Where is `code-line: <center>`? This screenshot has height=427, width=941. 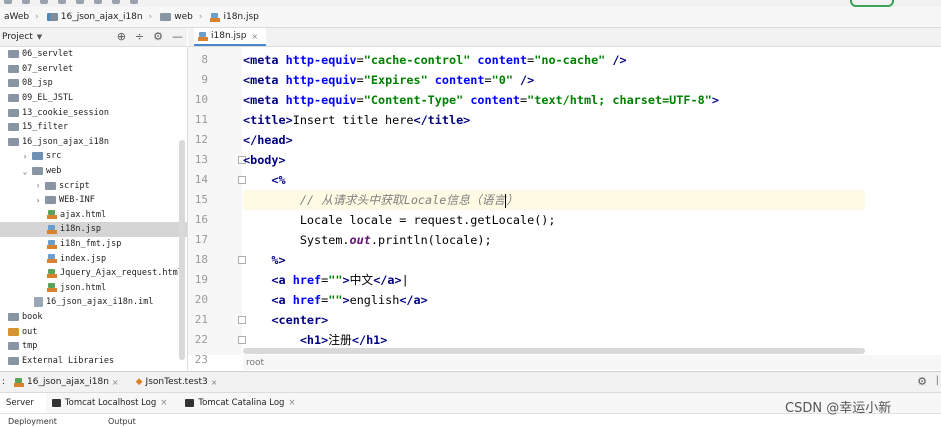 code-line: <center> is located at coordinates (285, 320).